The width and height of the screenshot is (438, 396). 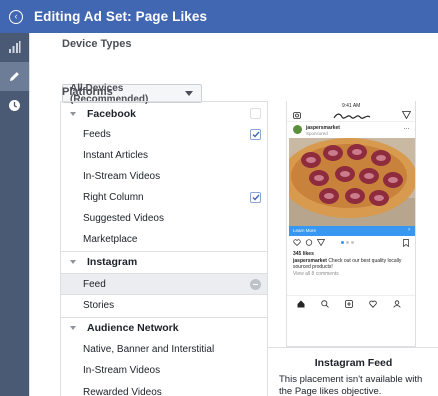 What do you see at coordinates (297, 242) in the screenshot?
I see `heart-icon` at bounding box center [297, 242].